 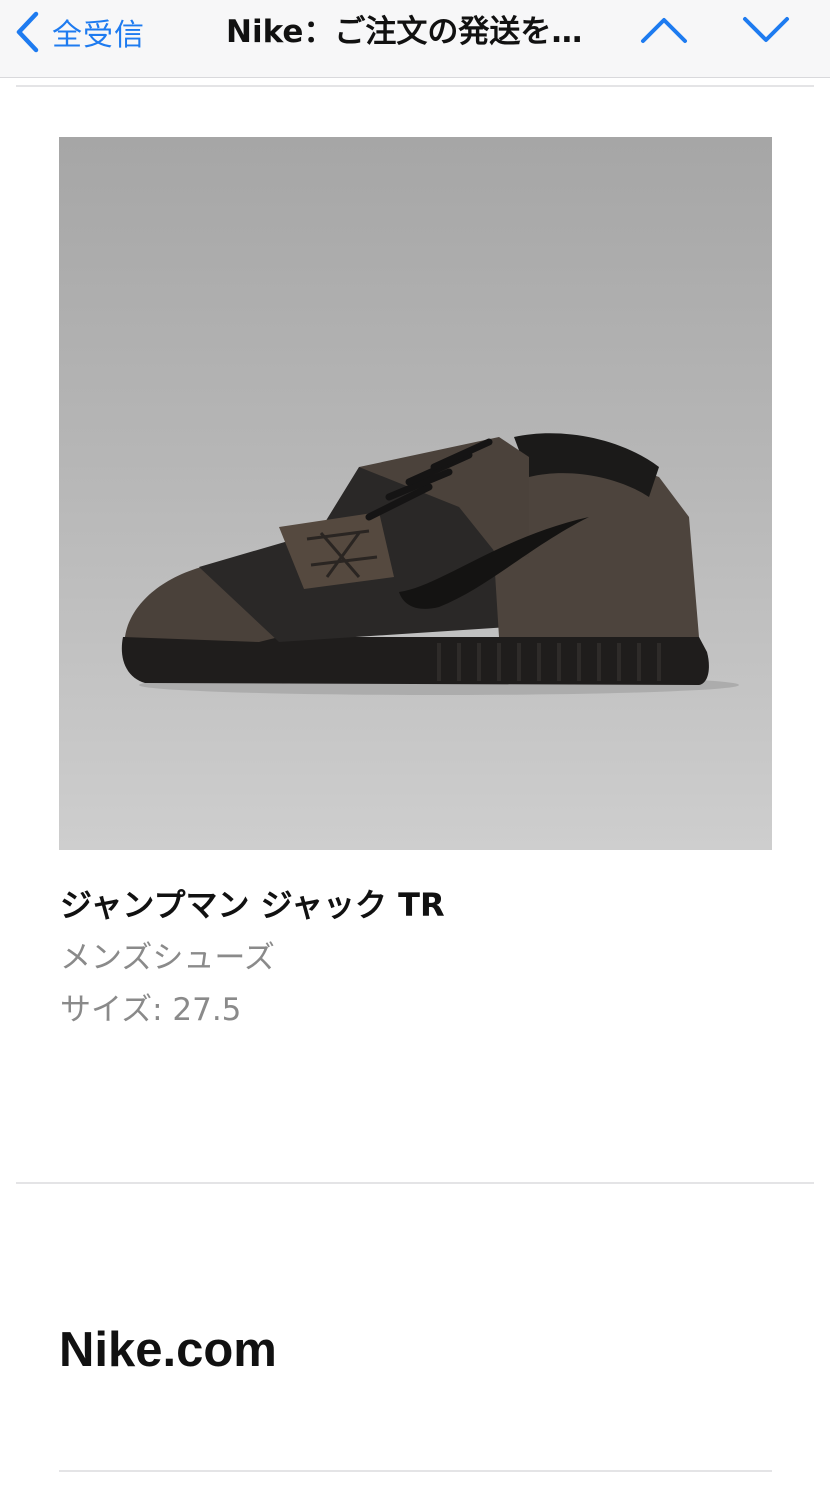 What do you see at coordinates (252, 905) in the screenshot?
I see `product-name: ジャンプマン ジャック TR` at bounding box center [252, 905].